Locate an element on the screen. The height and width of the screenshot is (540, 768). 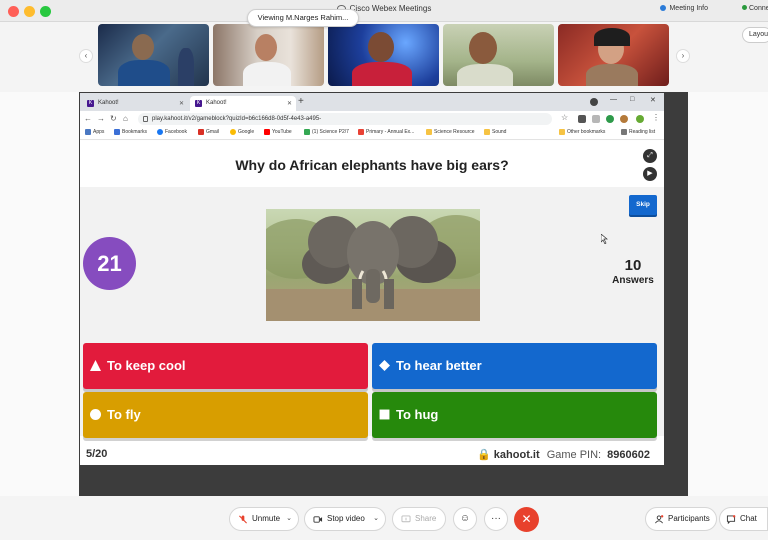
answers-label: Answers is located at coordinates (633, 280).